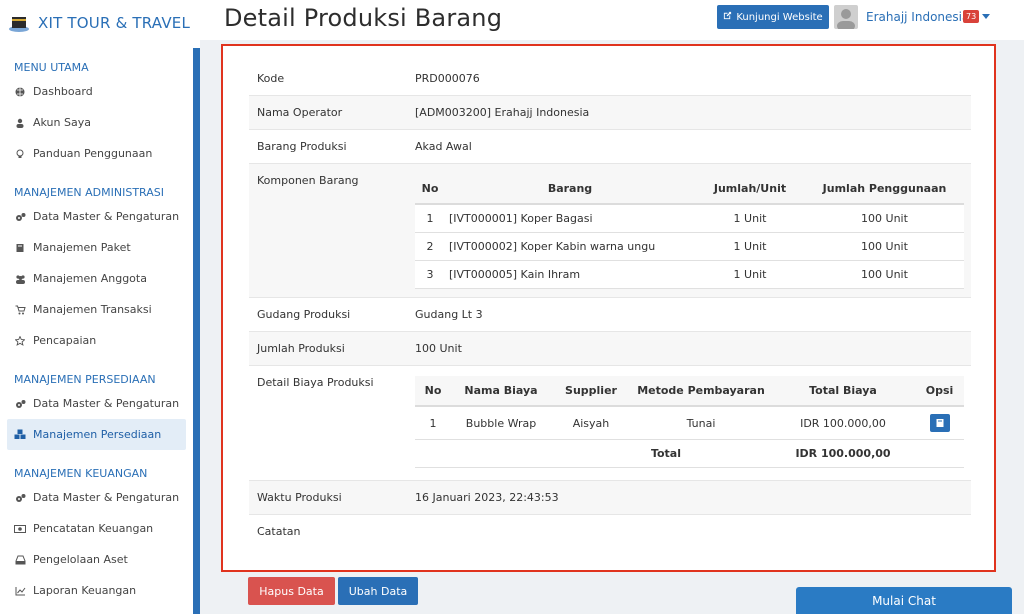  What do you see at coordinates (85, 590) in the screenshot?
I see `sidebar-item-label: Laporan Keuangan` at bounding box center [85, 590].